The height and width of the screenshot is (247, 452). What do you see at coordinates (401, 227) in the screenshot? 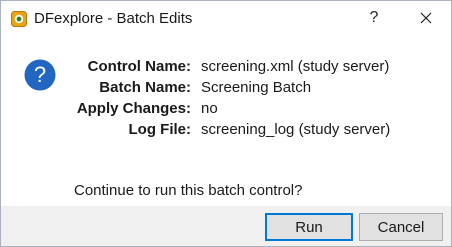
I see `cancel-button: Cancel` at bounding box center [401, 227].